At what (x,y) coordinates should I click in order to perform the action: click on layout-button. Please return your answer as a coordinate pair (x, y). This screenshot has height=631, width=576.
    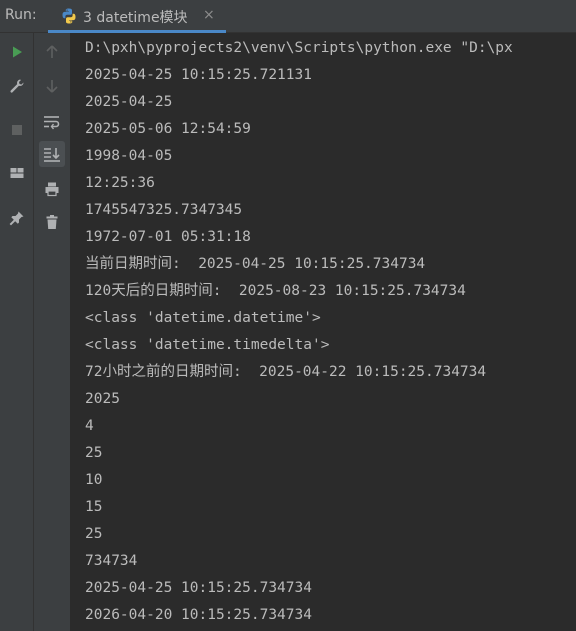
    Looking at the image, I should click on (17, 173).